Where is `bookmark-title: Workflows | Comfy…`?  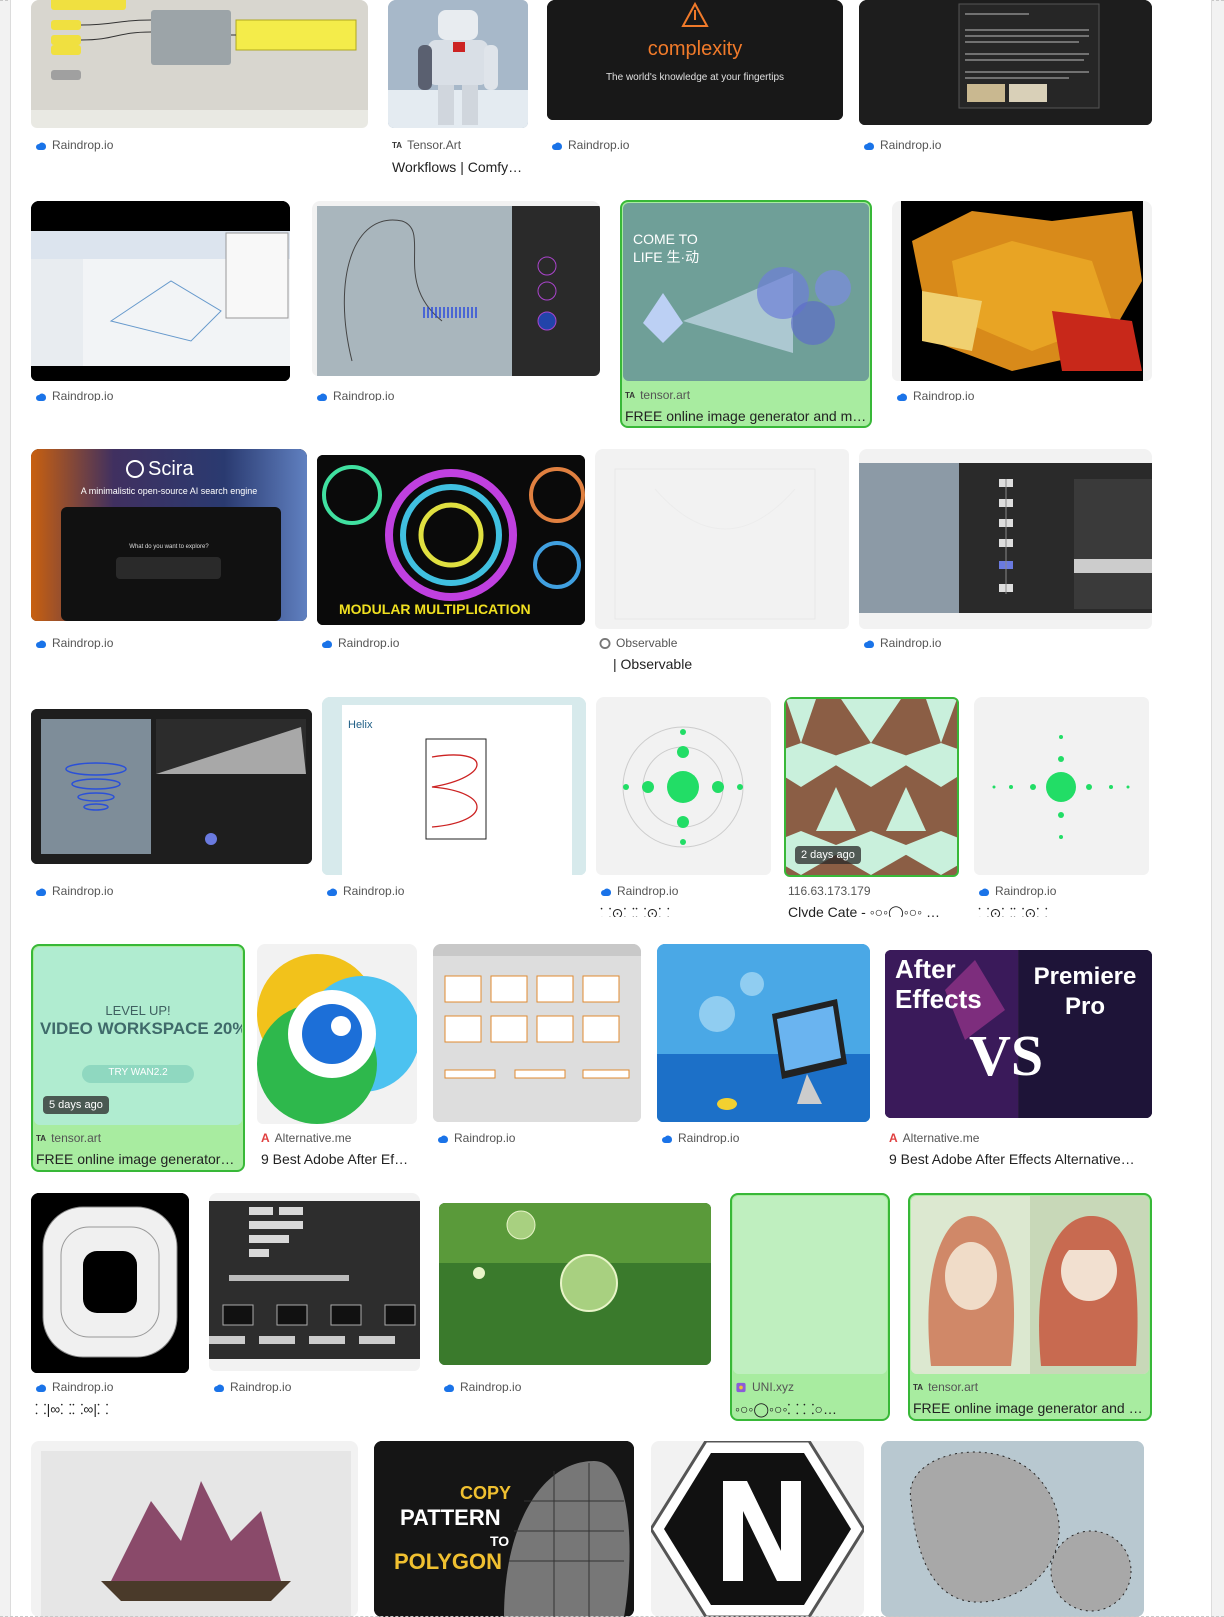
bookmark-title: Workflows | Comfy… is located at coordinates (462, 167).